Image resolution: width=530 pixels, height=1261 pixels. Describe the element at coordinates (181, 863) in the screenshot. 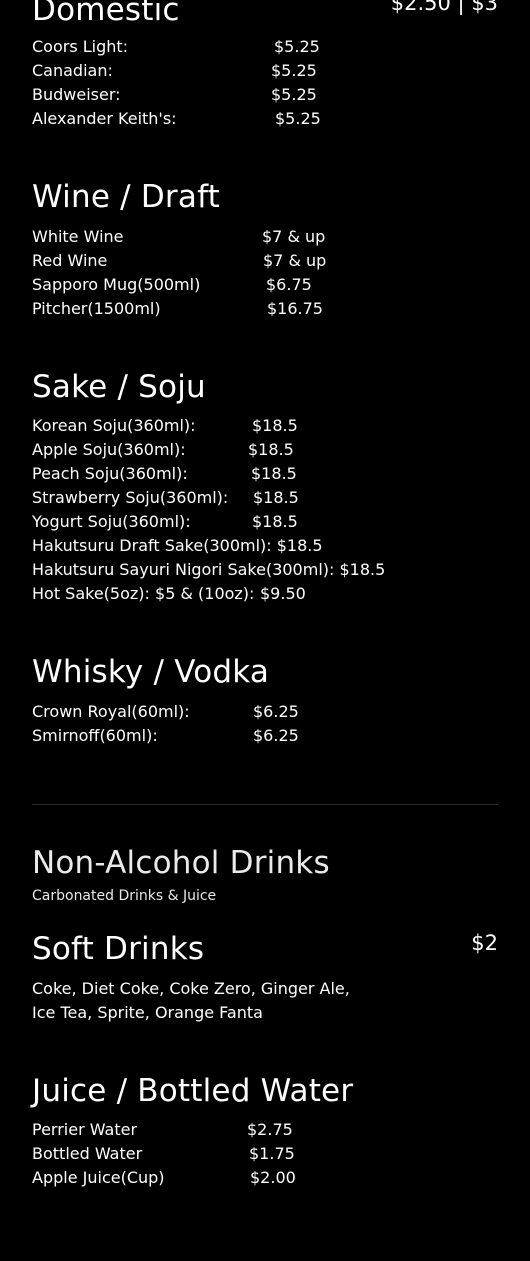

I see `section-title-nonalcohol: Non-Alcohol Drinks` at that location.